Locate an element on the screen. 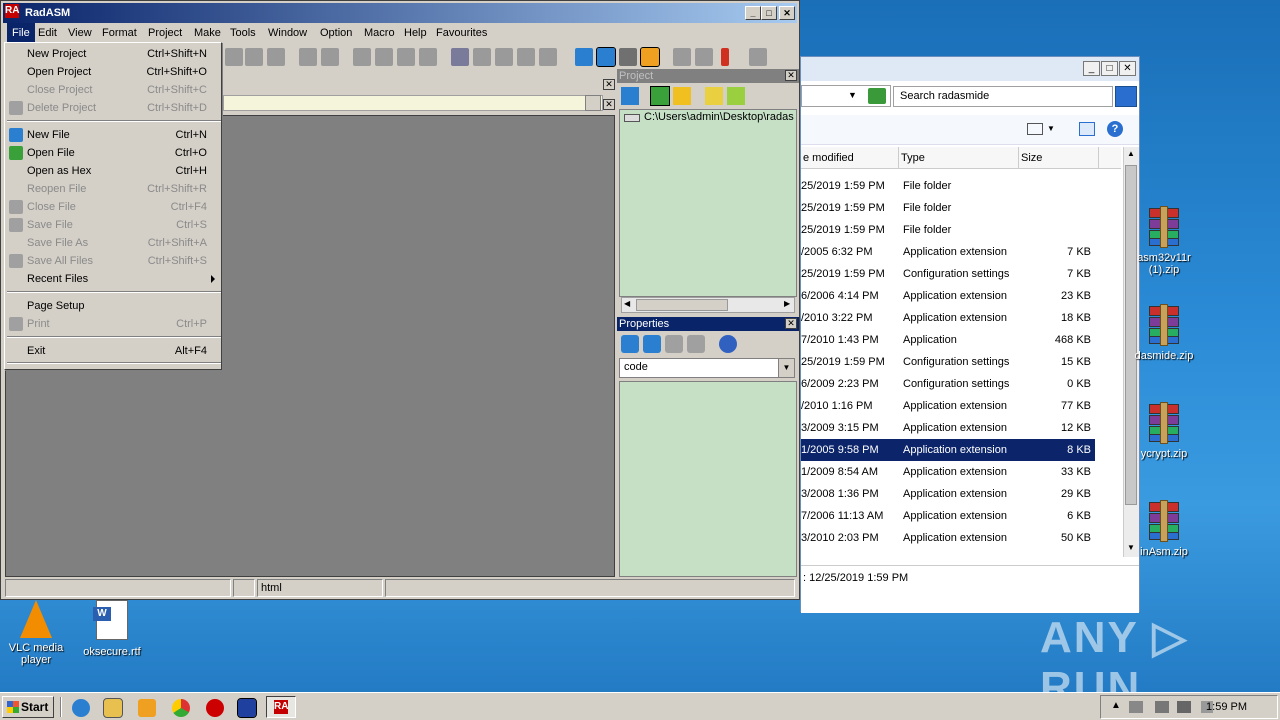 The image size is (1280, 720). menu-edit: Edit is located at coordinates (47, 33).